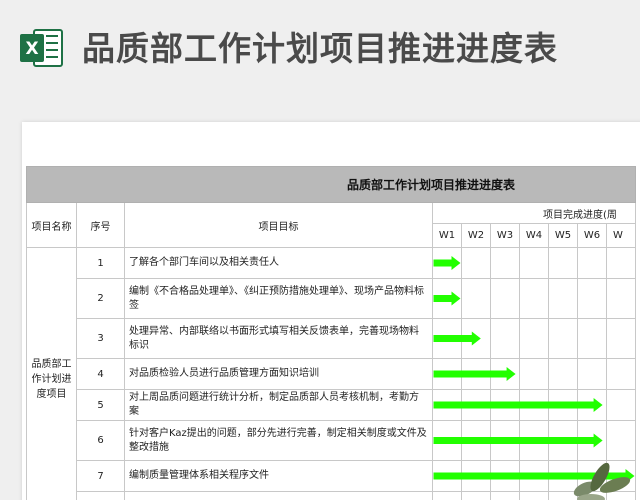 This screenshot has height=500, width=640. Describe the element at coordinates (100, 476) in the screenshot. I see `seq-cell: 7` at that location.